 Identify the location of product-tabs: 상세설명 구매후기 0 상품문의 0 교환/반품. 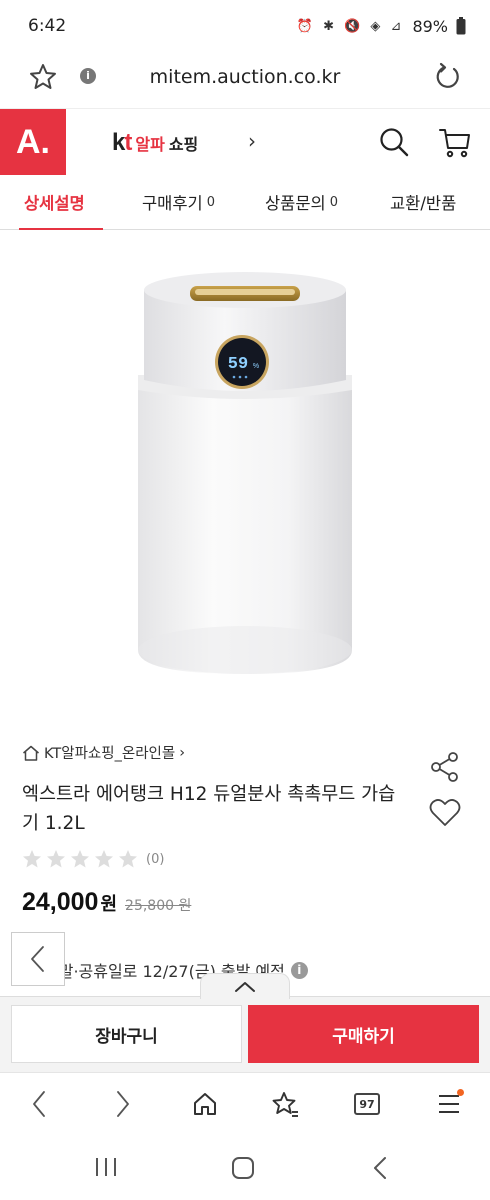
(245, 202).